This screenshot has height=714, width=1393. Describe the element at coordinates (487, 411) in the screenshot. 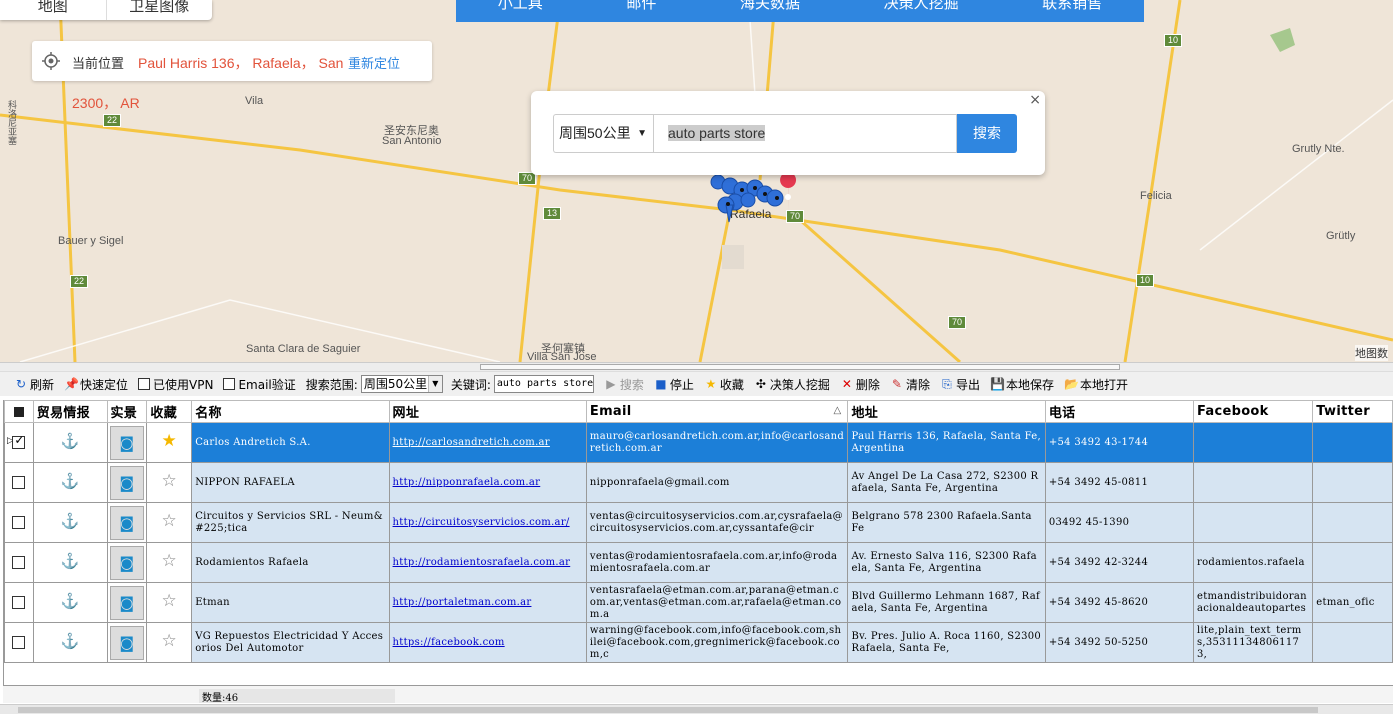

I see `header-url: 网址` at that location.